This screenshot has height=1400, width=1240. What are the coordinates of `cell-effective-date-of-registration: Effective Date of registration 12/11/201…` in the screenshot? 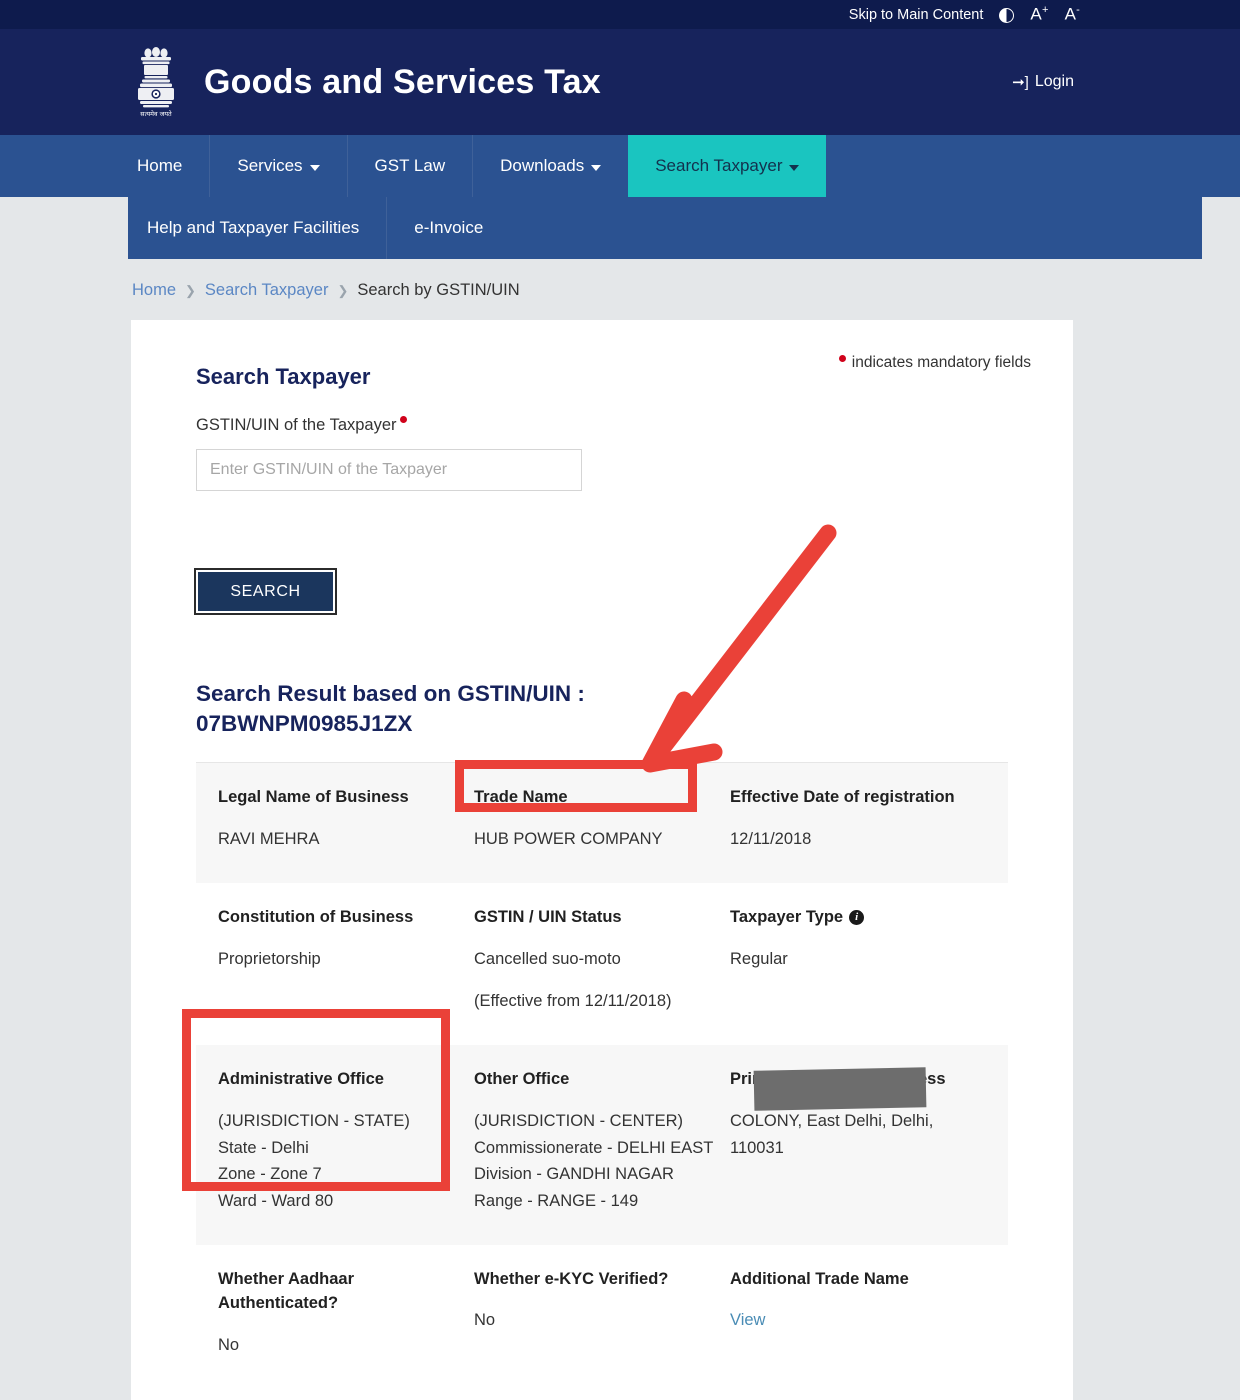 It's located at (858, 818).